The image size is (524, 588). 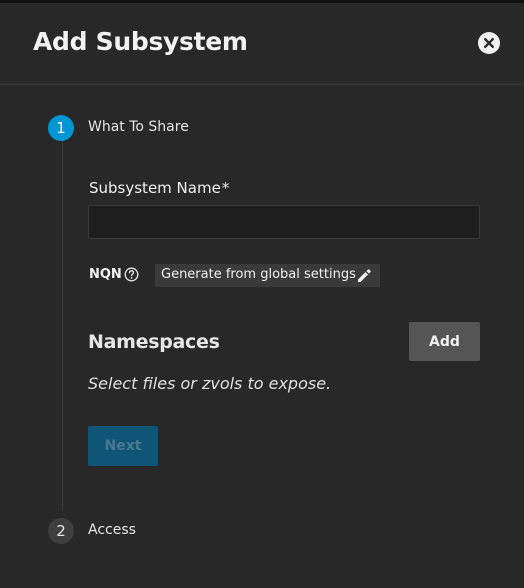 I want to click on subsystem-name-label-text: Subsystem Name, so click(x=155, y=188).